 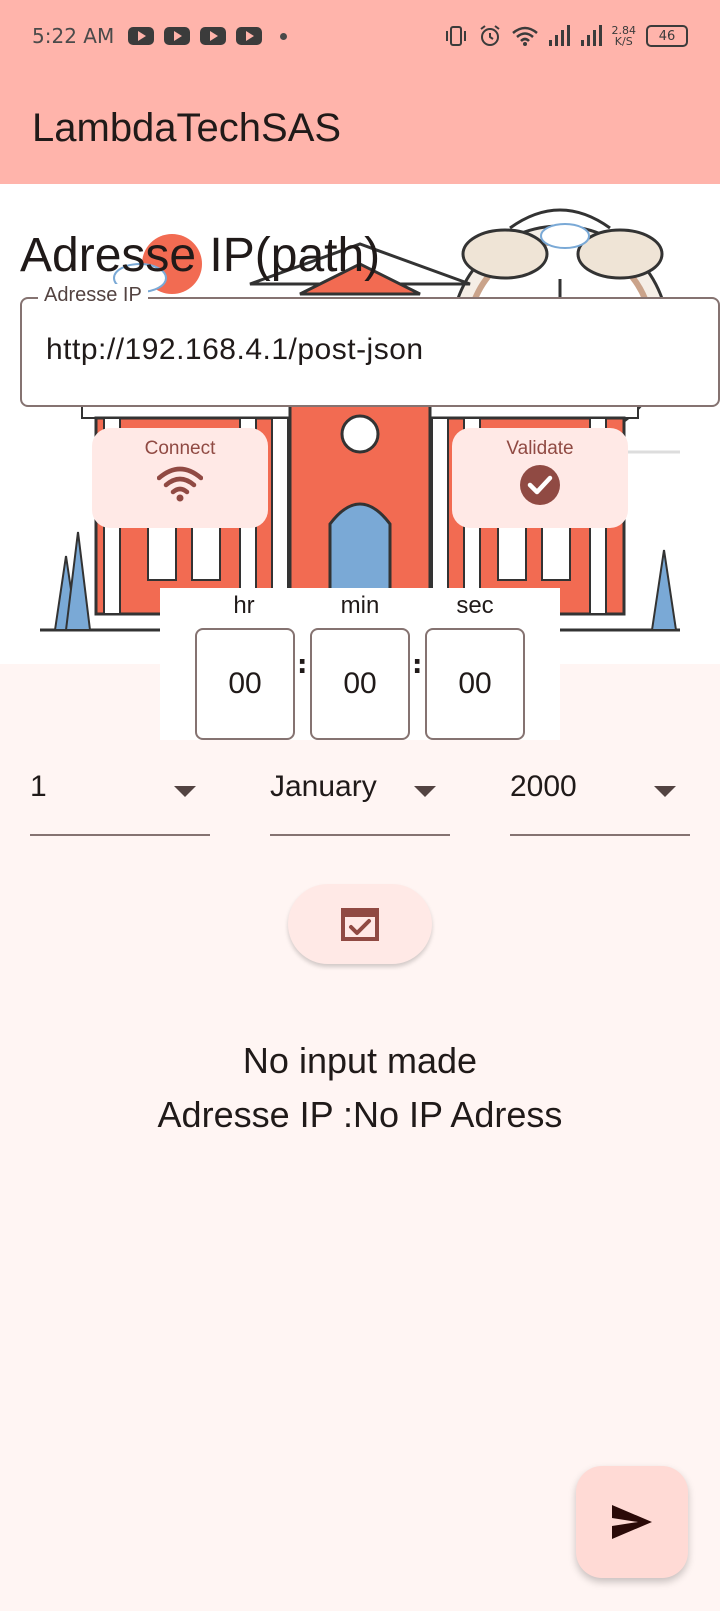 I want to click on status-indicators: 2.84 K/S 46, so click(x=566, y=36).